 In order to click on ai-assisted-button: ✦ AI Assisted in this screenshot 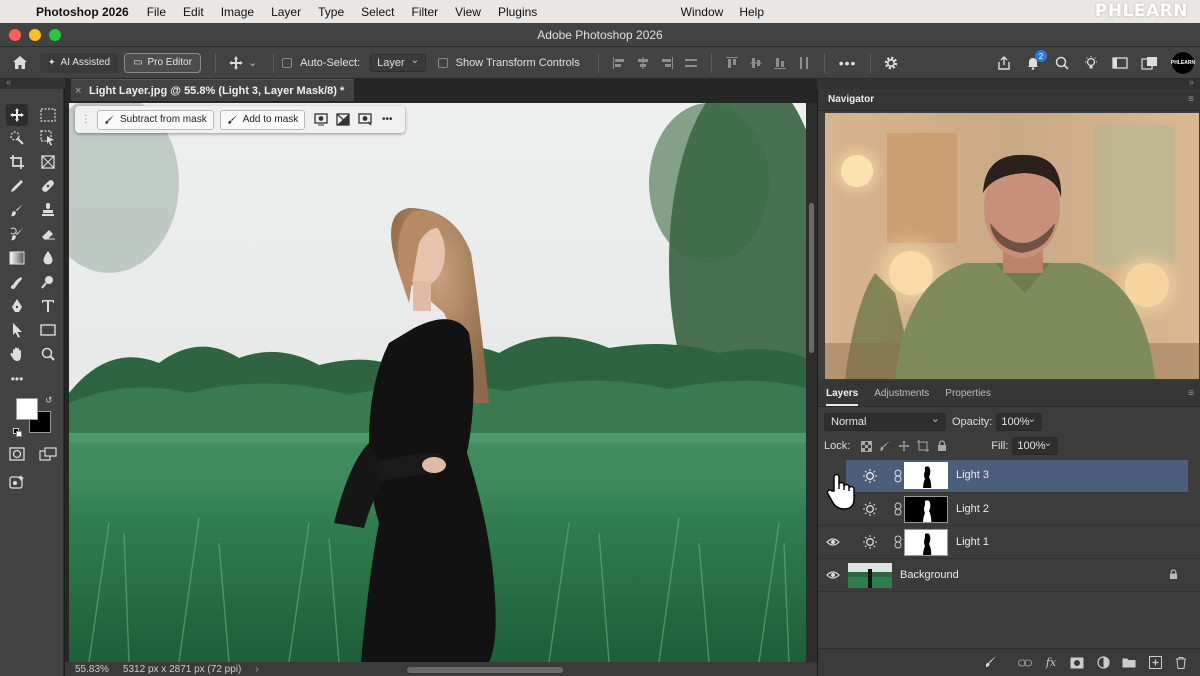, I will do `click(79, 62)`.